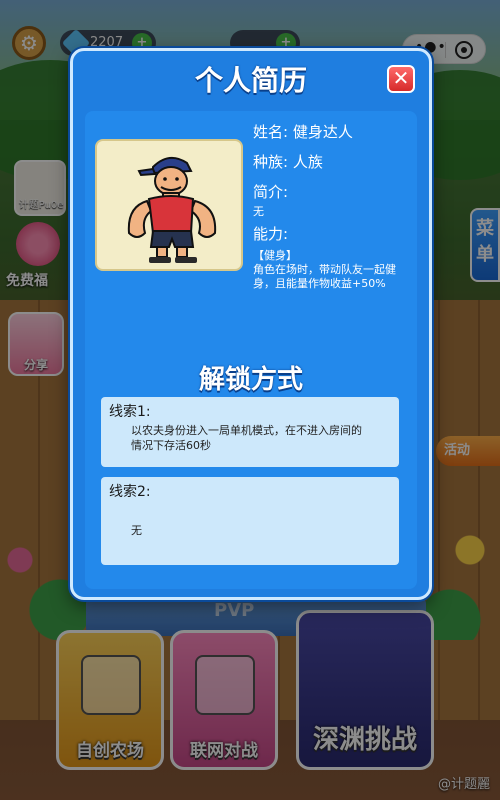 This screenshot has width=500, height=800. What do you see at coordinates (271, 132) in the screenshot?
I see `name-label: 姓名:` at bounding box center [271, 132].